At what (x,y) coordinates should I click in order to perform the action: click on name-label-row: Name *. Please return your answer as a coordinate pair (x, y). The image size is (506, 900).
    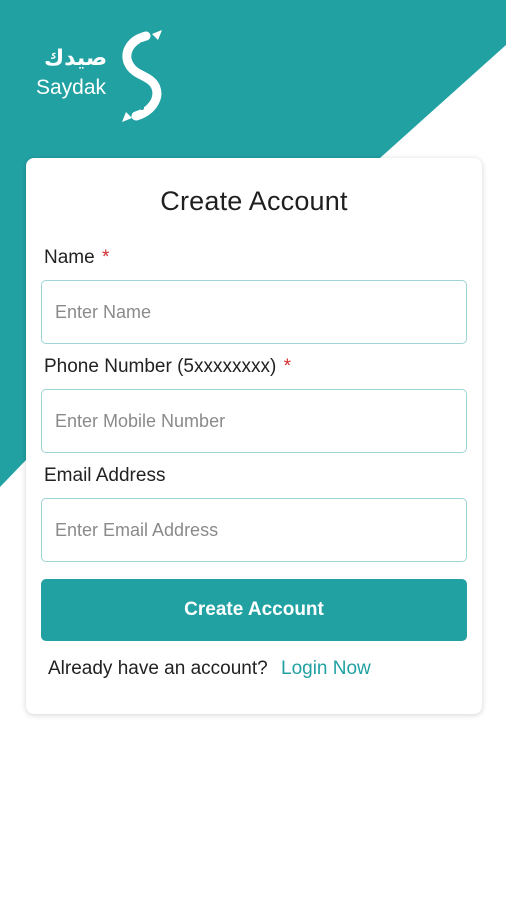
    Looking at the image, I should click on (76, 258).